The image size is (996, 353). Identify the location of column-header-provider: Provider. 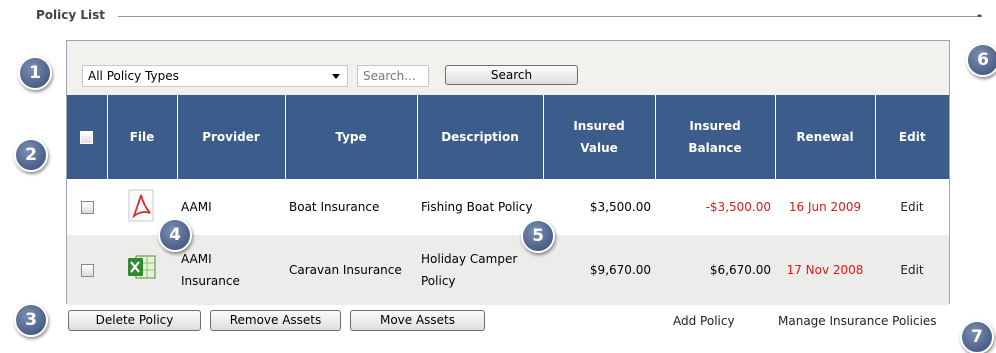
(230, 137).